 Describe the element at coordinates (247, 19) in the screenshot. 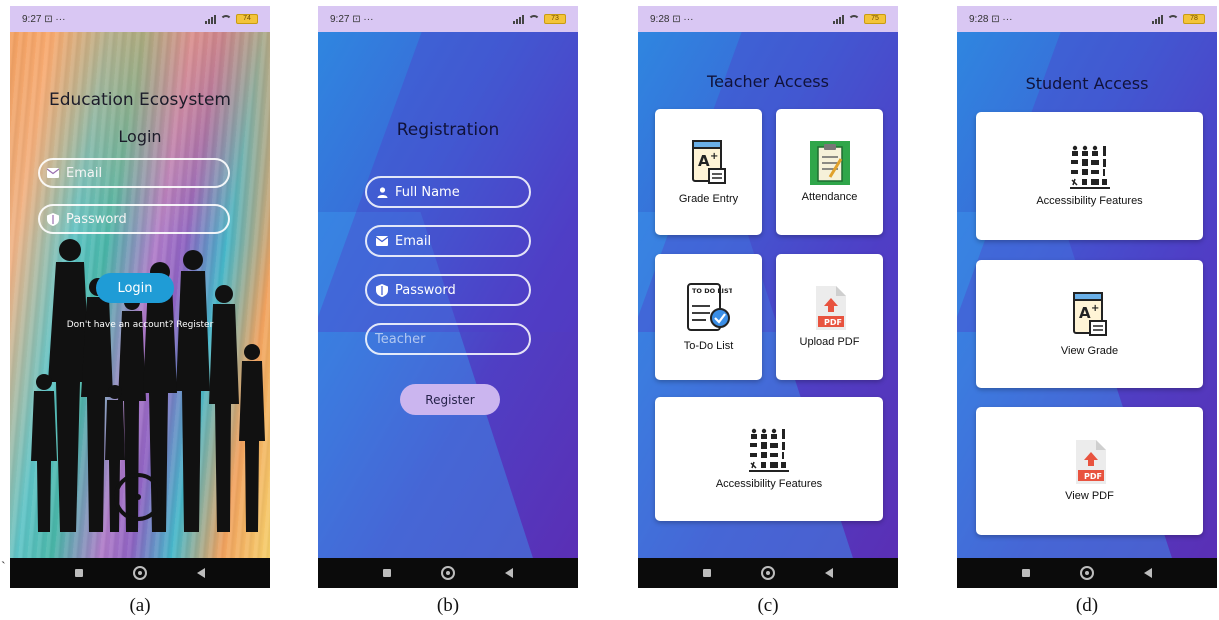

I see `battery-icon: 74` at that location.